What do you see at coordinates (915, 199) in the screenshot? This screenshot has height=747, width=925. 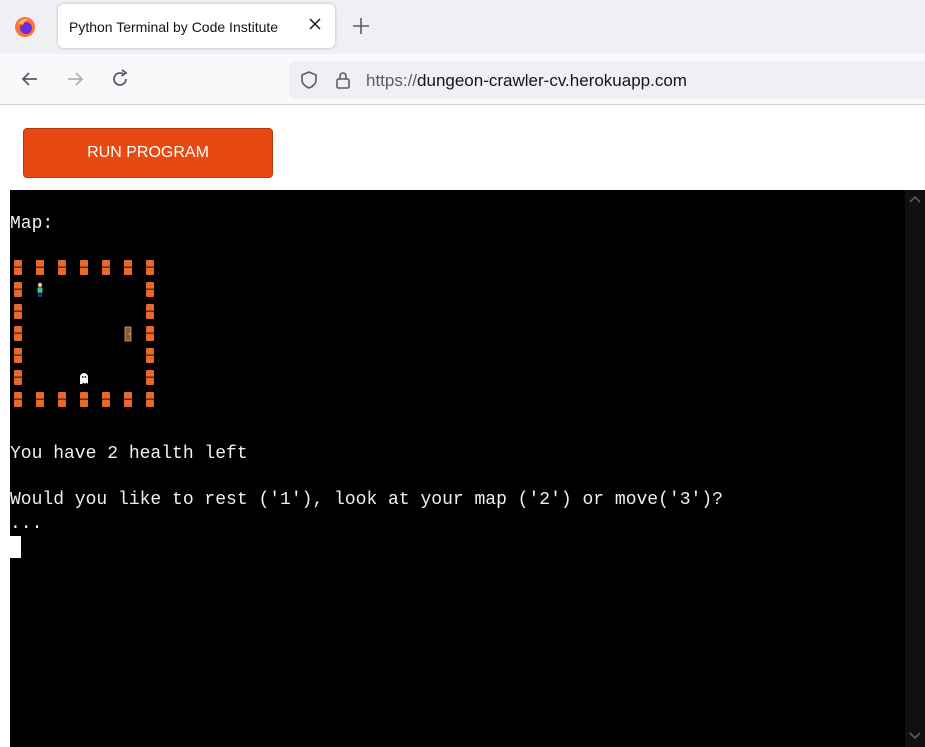 I see `scroll-up-icon` at bounding box center [915, 199].